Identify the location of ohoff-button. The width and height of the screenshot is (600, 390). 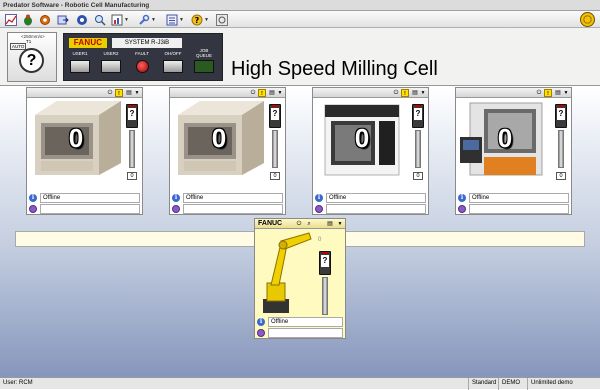
(173, 66).